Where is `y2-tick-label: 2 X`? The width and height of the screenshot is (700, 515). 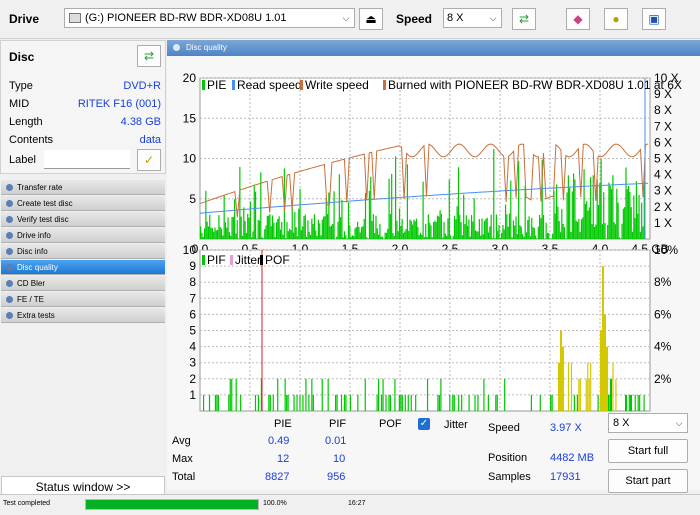 y2-tick-label: 2 X is located at coordinates (663, 207).